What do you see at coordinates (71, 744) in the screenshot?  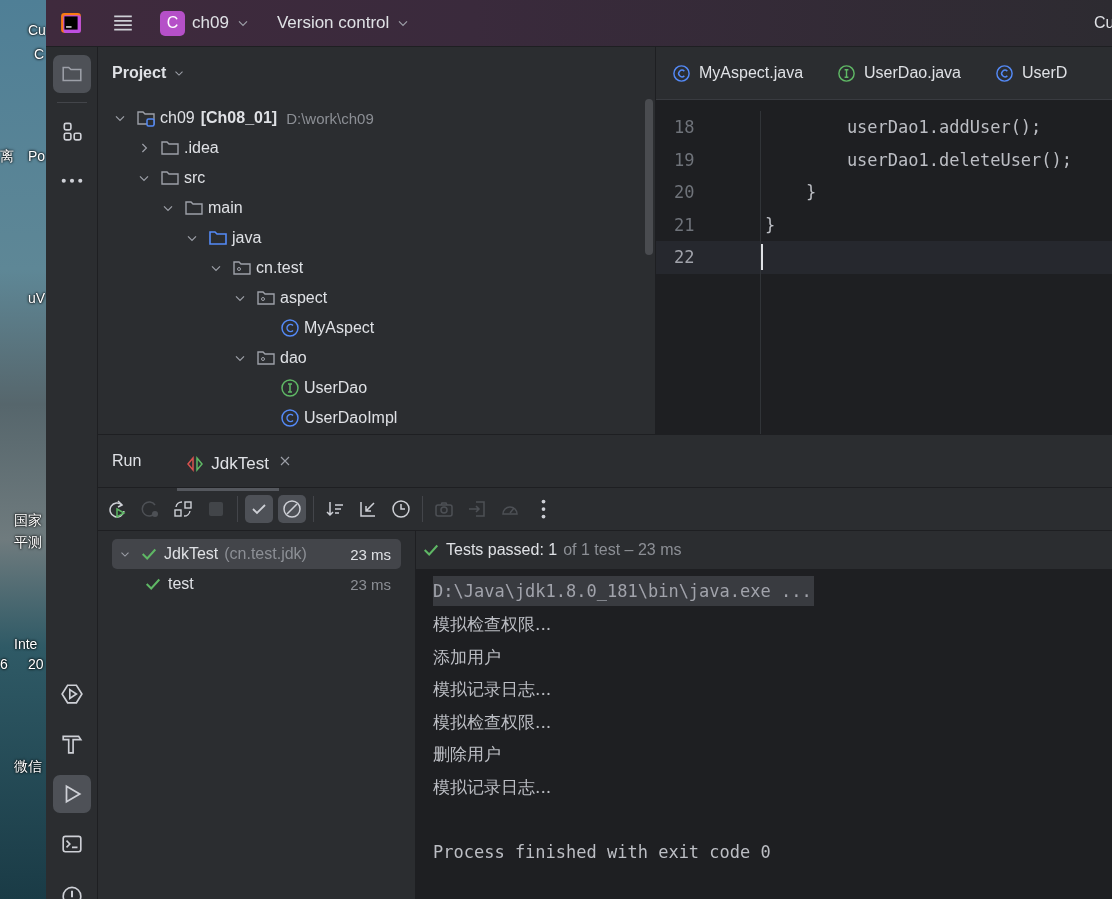 I see `hammer-icon` at bounding box center [71, 744].